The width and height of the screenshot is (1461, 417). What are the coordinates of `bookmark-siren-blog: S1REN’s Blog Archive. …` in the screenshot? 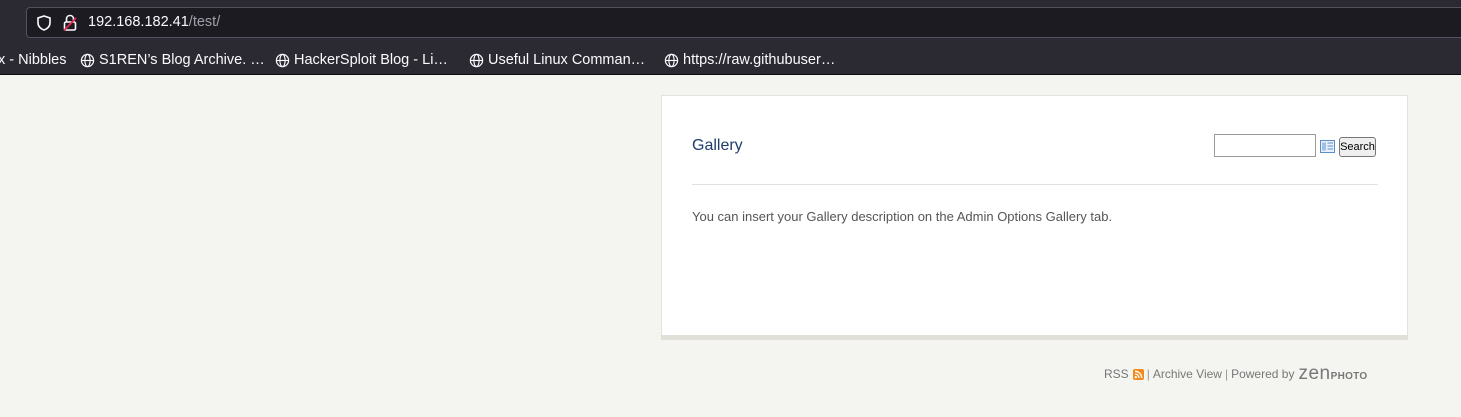 It's located at (172, 60).